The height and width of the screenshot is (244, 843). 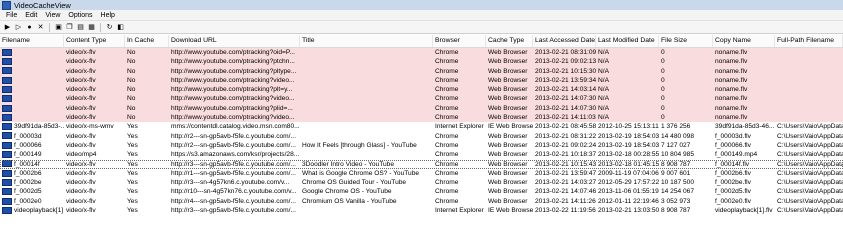 I want to click on column-header-last-modified-date: Last Modified Date, so click(x=627, y=41).